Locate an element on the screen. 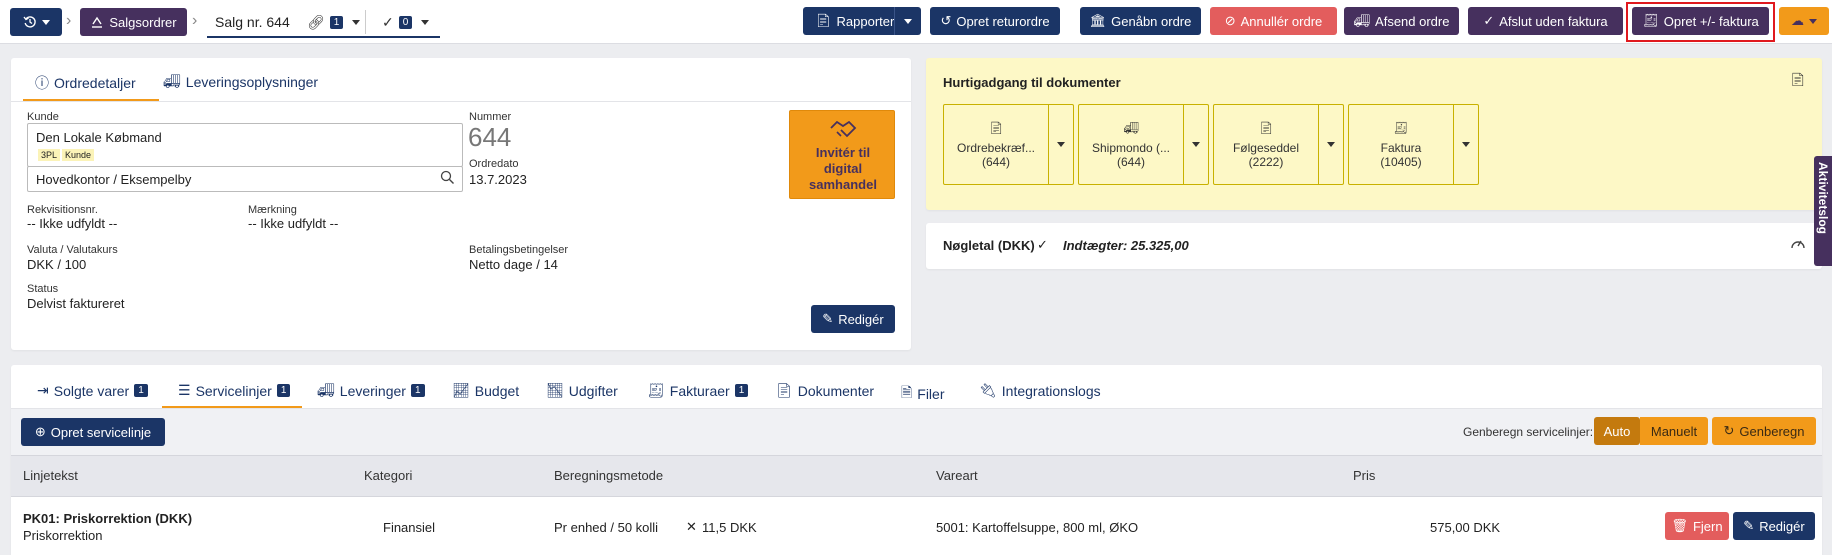 This screenshot has width=1832, height=555. doc-invoice: 🧾︎ Faktura (10405) is located at coordinates (1413, 144).